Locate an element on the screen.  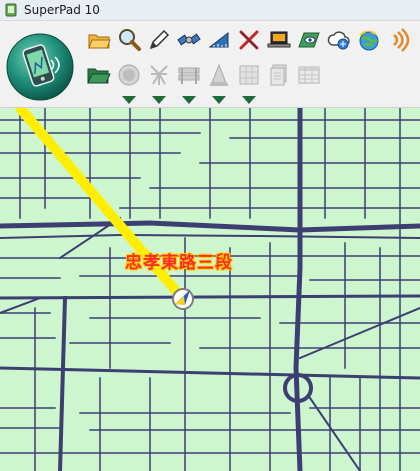
ruler-icon is located at coordinates (219, 40).